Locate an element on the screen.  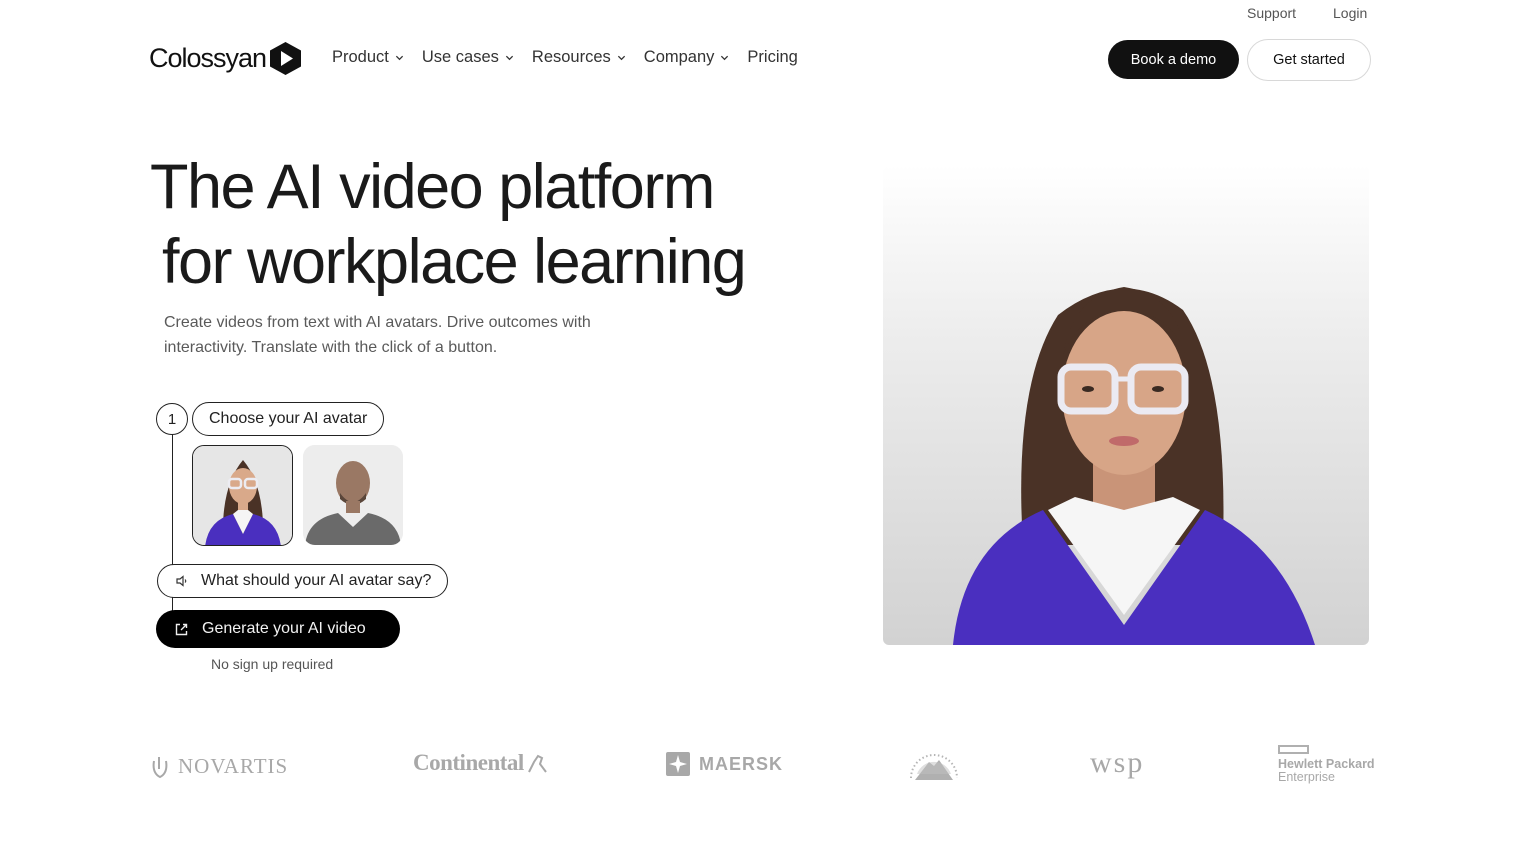
continental-logo: Continental is located at coordinates (480, 763).